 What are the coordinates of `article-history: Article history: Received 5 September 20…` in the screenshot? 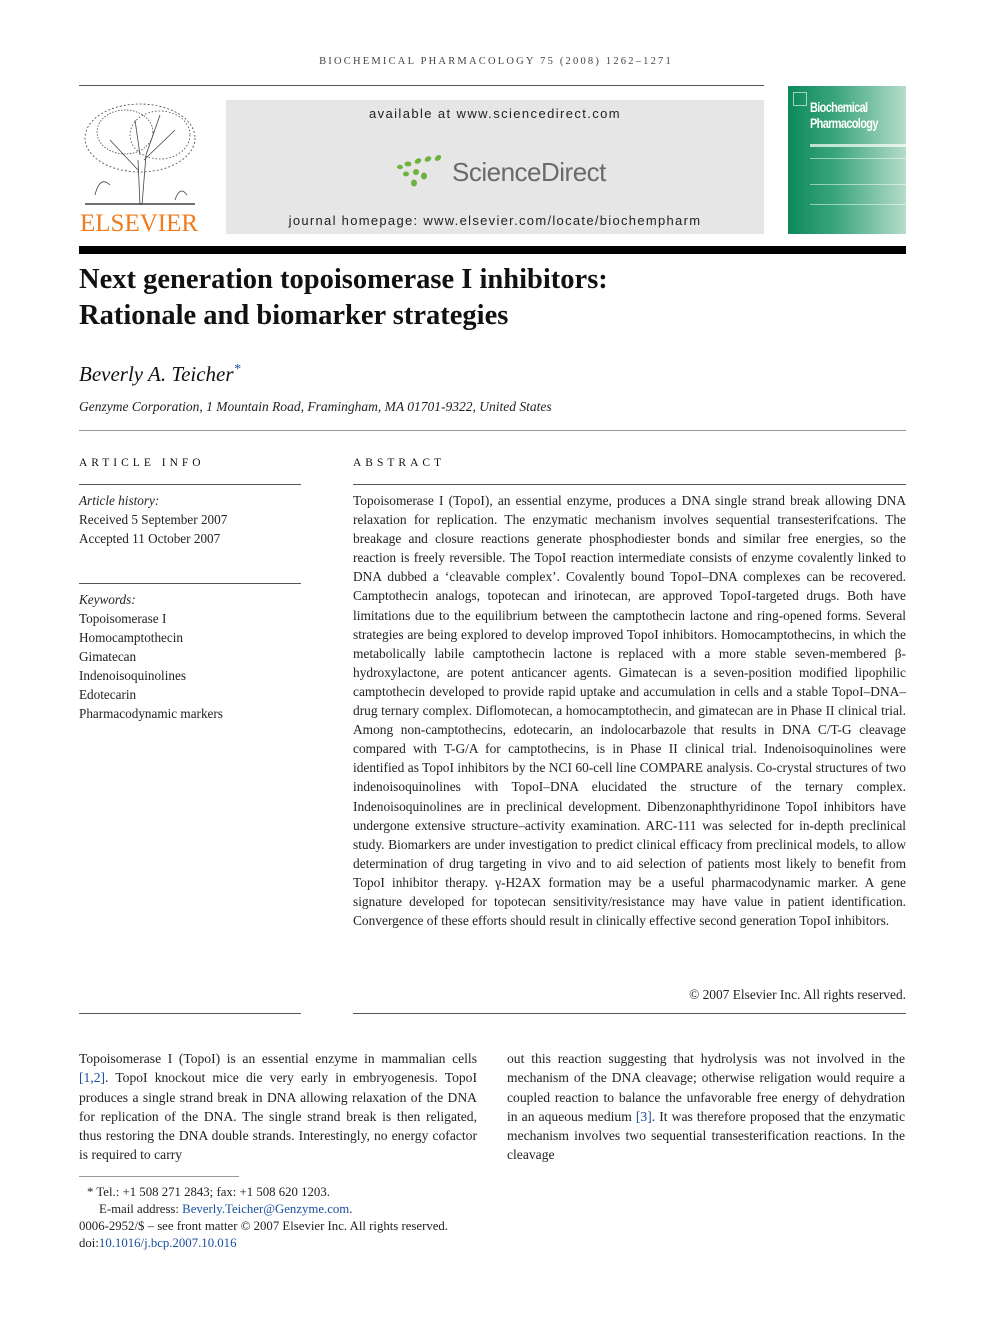 It's located at (153, 519).